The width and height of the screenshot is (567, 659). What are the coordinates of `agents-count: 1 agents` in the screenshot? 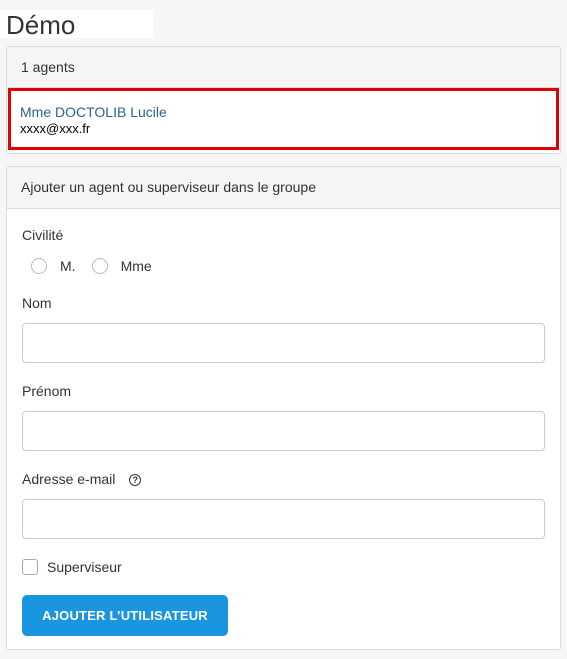 It's located at (283, 67).